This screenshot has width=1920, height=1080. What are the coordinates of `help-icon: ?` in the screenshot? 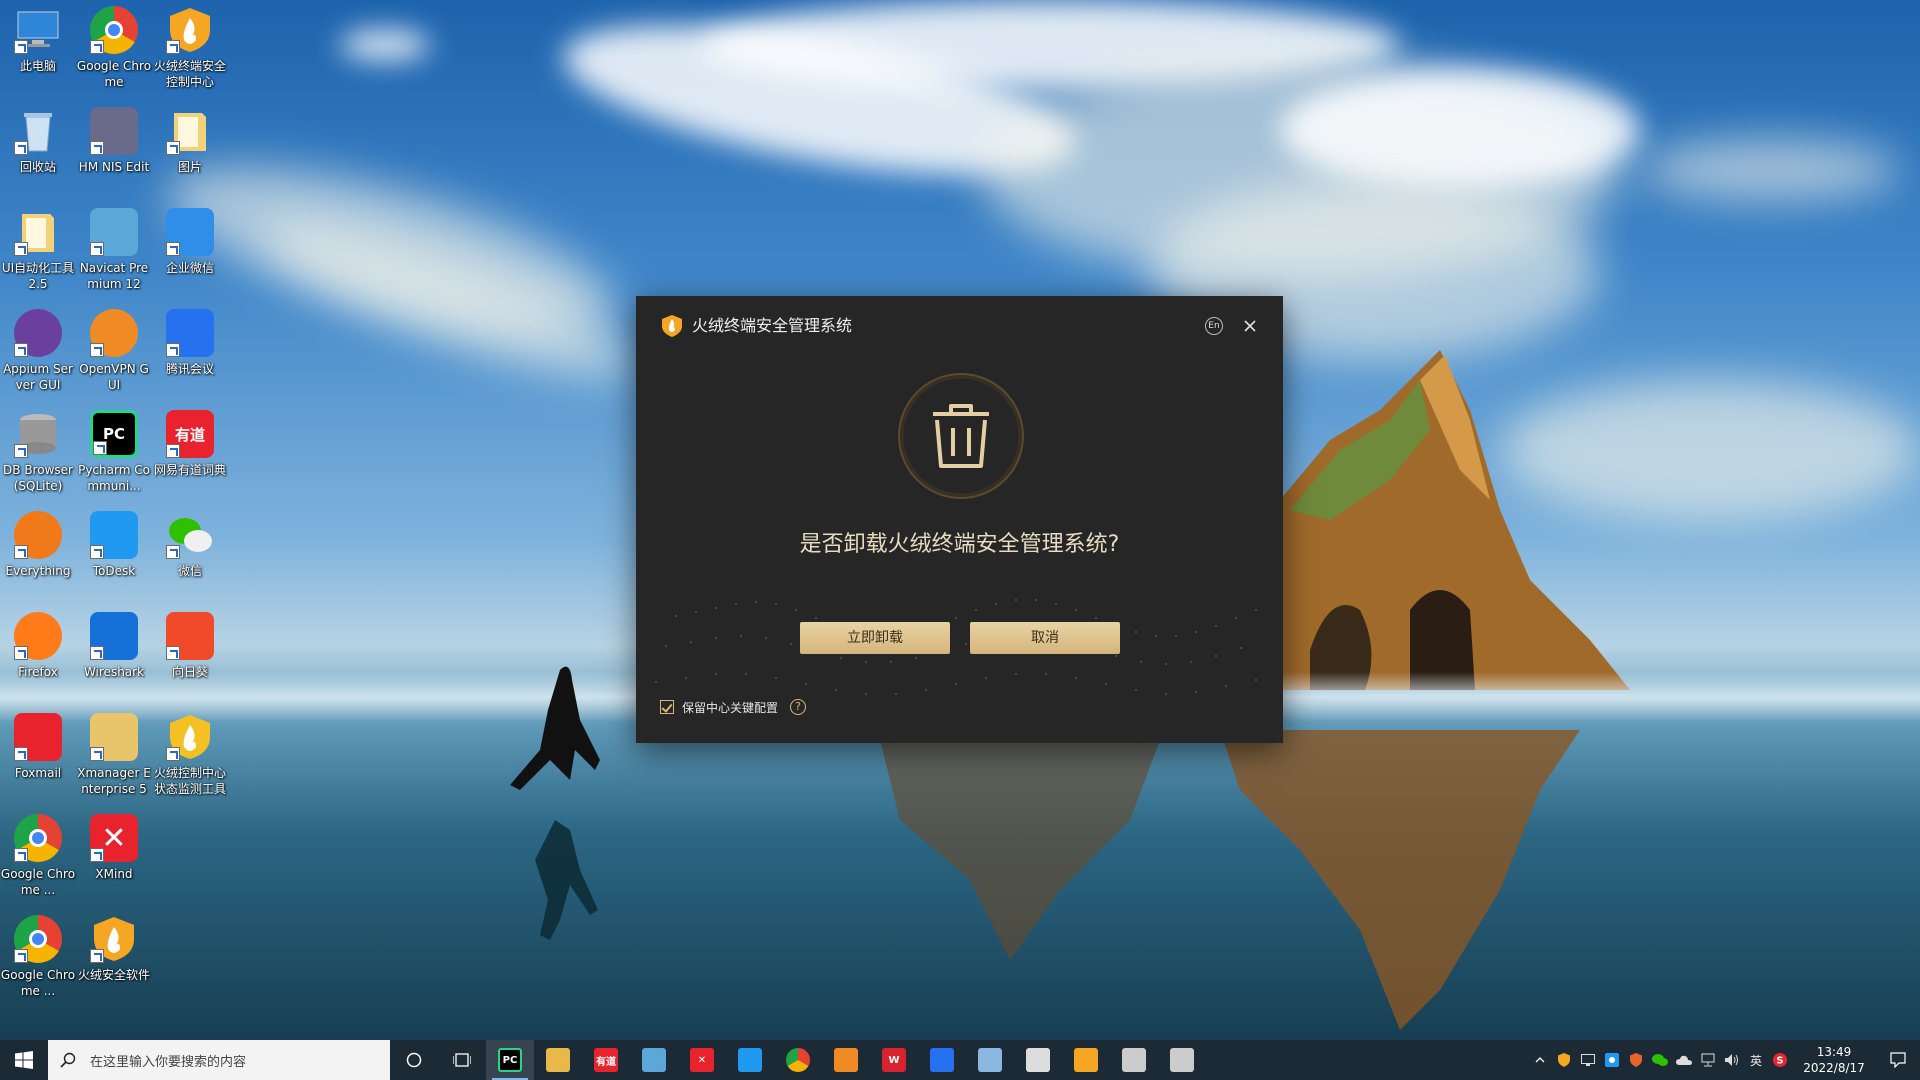 It's located at (798, 707).